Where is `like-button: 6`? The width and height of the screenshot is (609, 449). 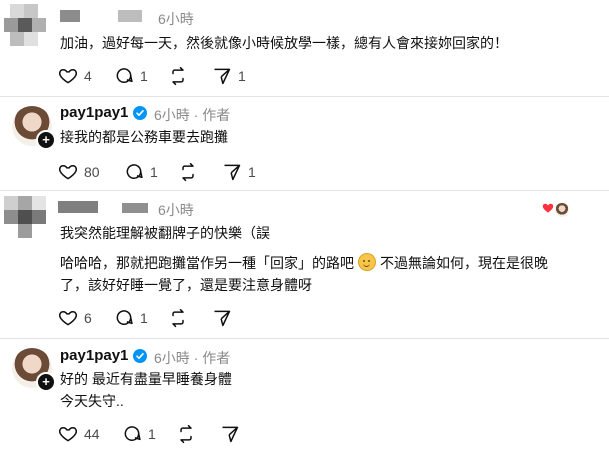
like-button: 6 is located at coordinates (75, 318).